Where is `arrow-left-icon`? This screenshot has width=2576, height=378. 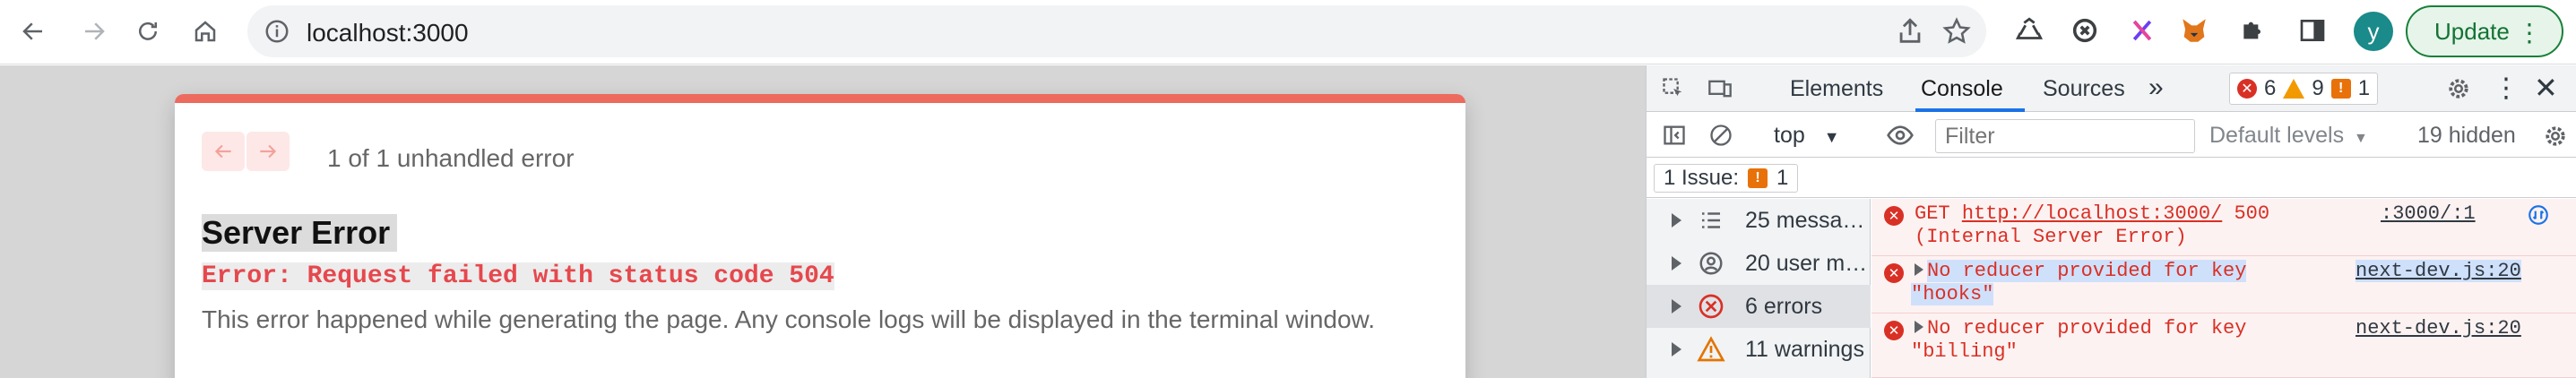 arrow-left-icon is located at coordinates (222, 152).